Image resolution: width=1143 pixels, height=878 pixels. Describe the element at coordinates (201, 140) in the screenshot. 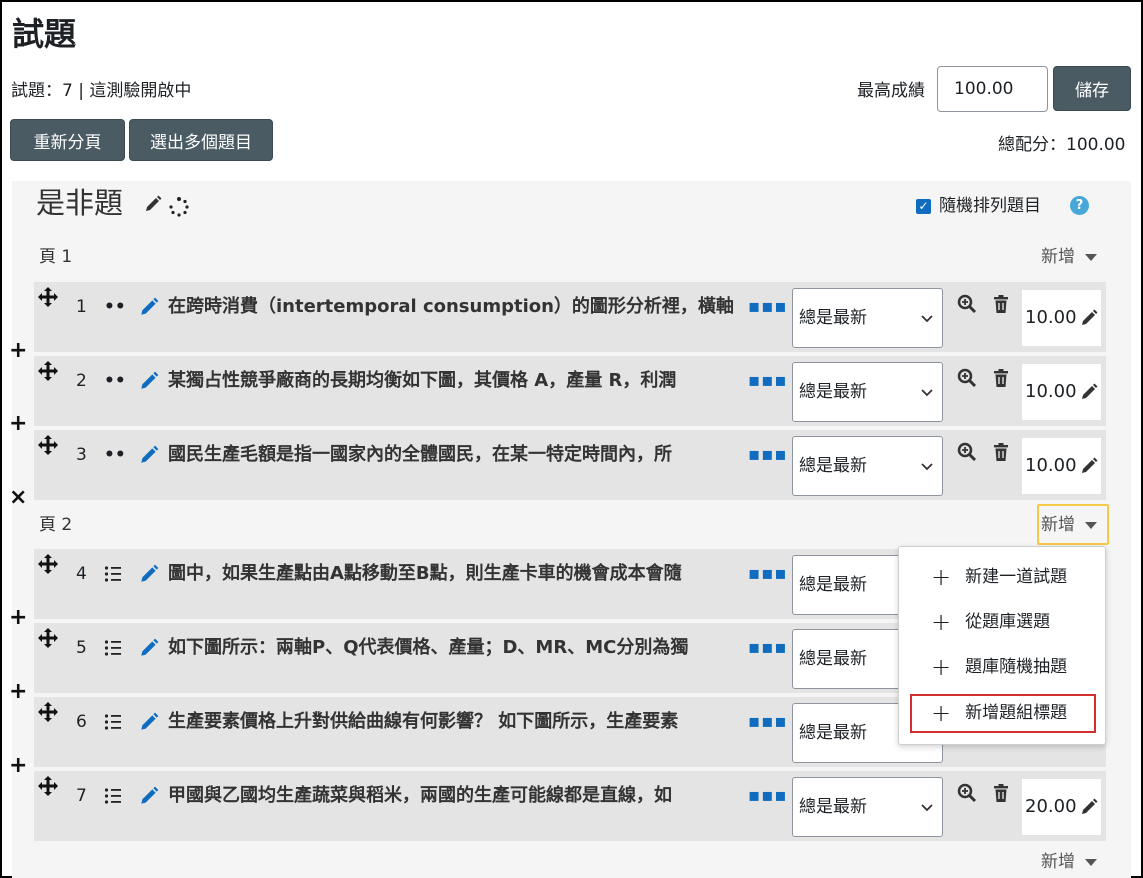

I see `select-multiple-button: 選出多個題目` at that location.